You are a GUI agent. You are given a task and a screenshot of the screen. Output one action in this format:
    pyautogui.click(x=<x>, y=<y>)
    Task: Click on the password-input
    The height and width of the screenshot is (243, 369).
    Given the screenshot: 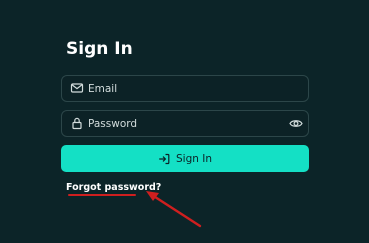 What is the action you would take?
    pyautogui.click(x=183, y=123)
    